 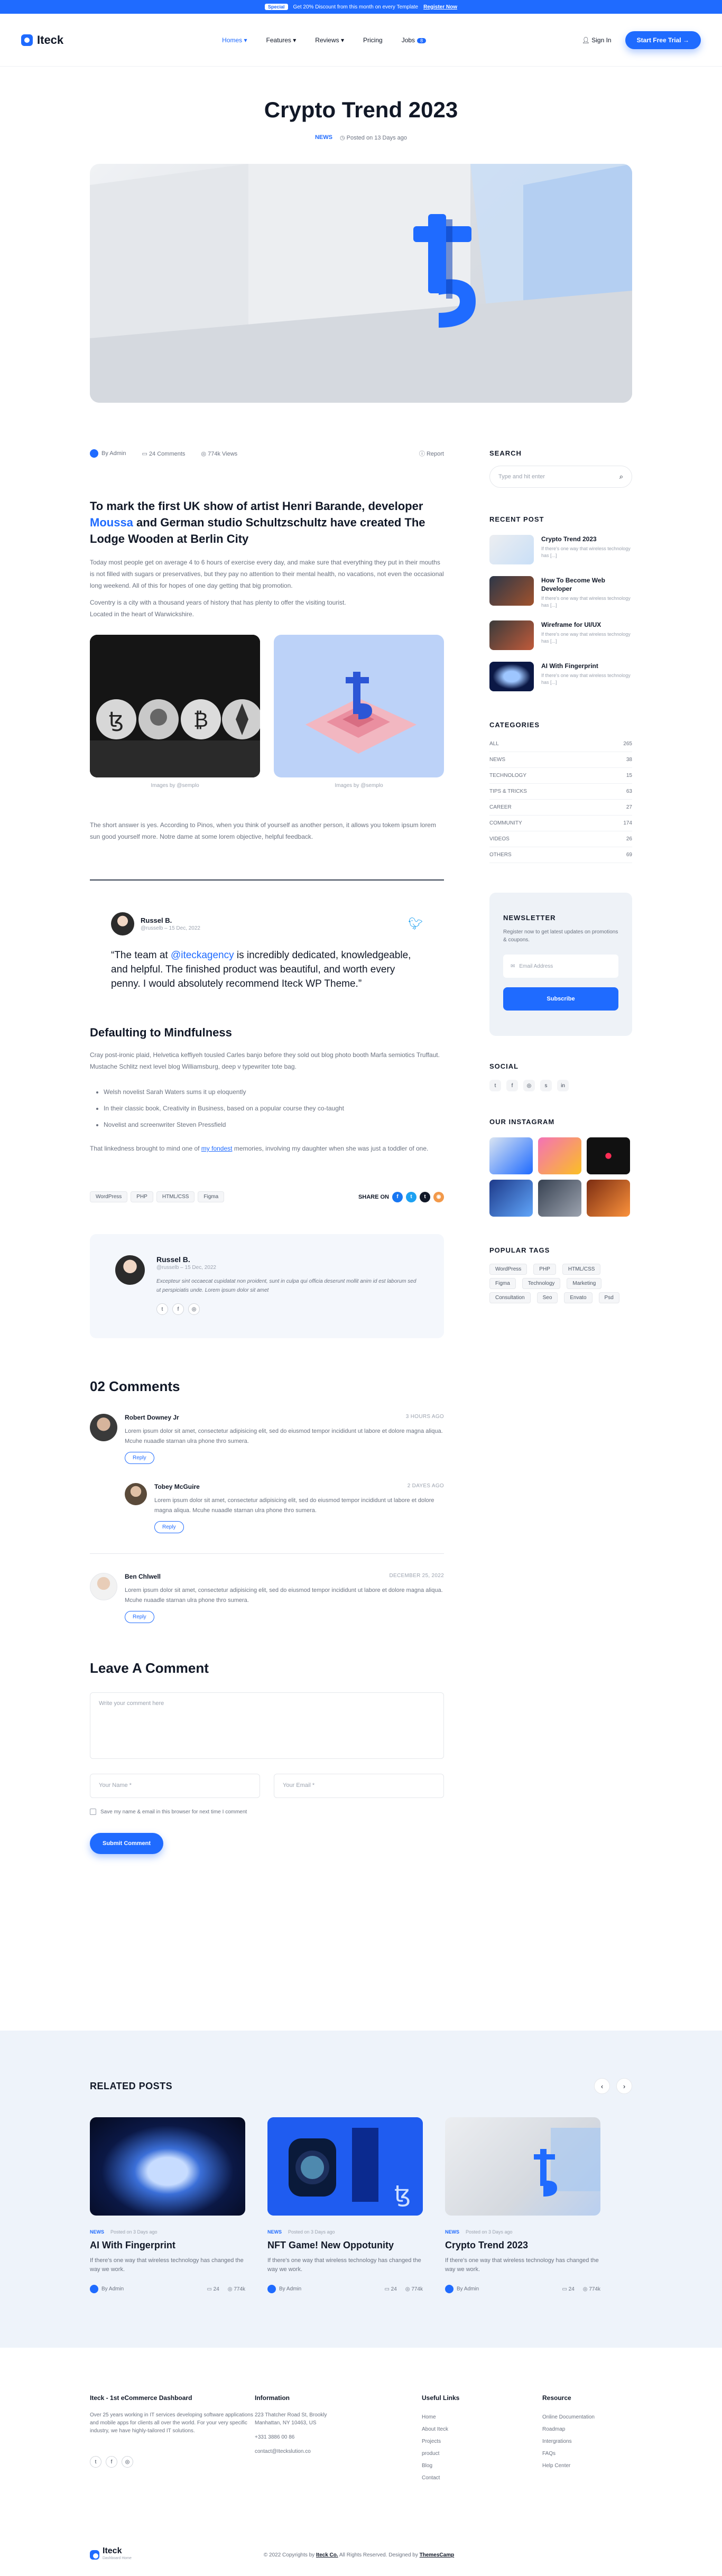 What do you see at coordinates (482, 2441) in the screenshot?
I see `footer-link: Projects` at bounding box center [482, 2441].